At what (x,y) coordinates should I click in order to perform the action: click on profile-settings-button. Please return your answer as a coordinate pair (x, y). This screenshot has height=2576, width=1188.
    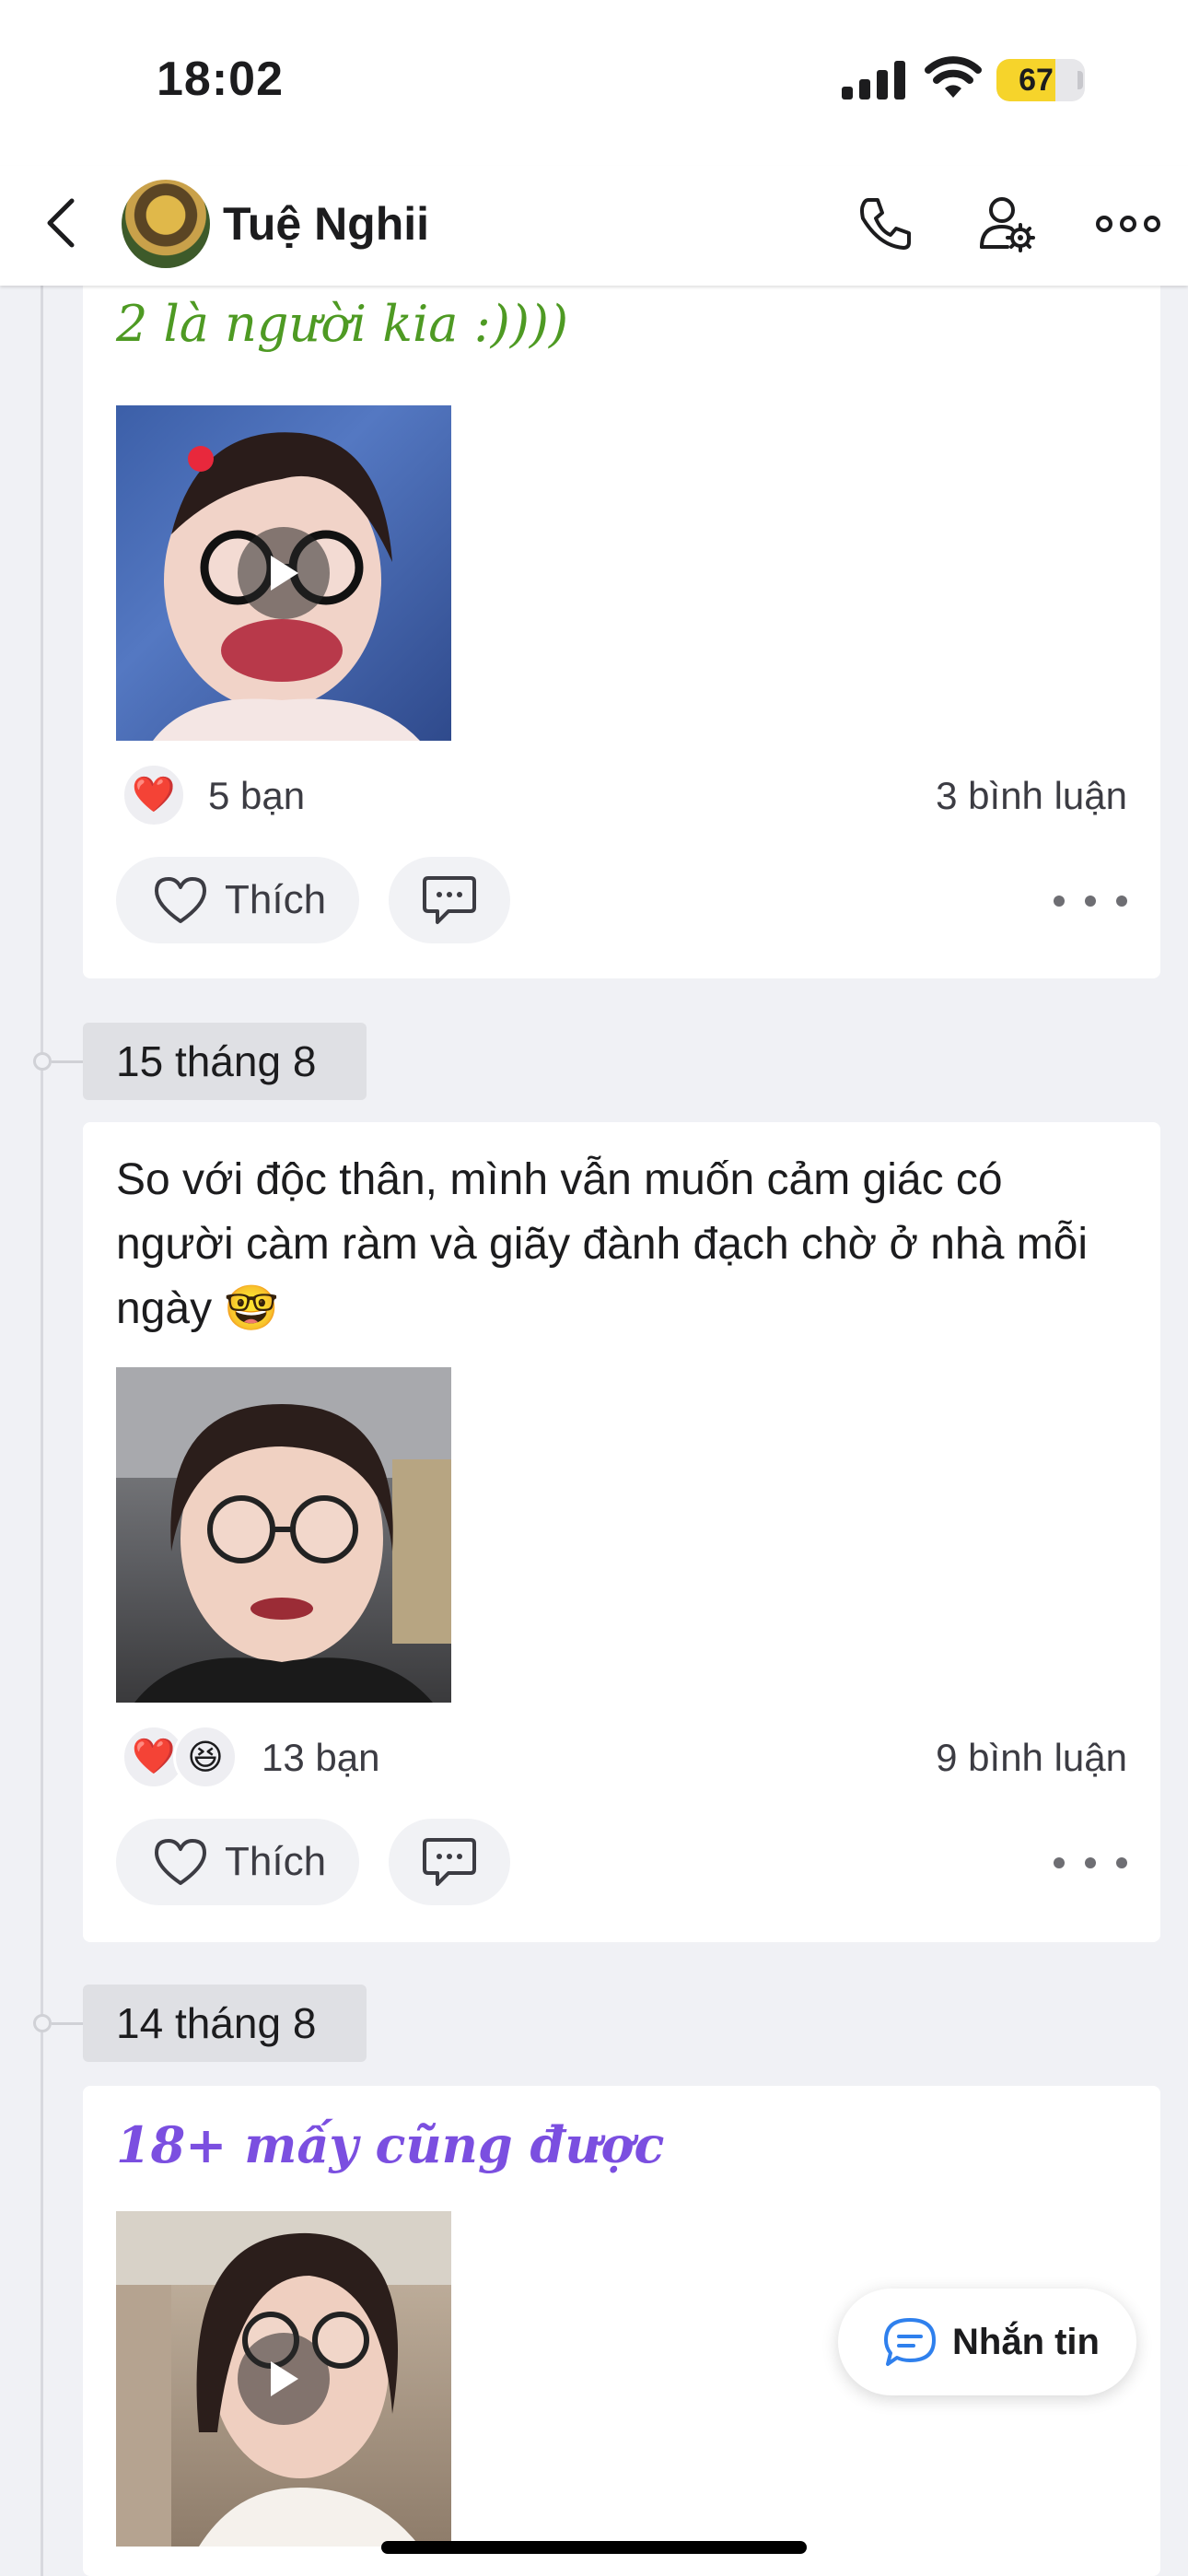
    Looking at the image, I should click on (1007, 223).